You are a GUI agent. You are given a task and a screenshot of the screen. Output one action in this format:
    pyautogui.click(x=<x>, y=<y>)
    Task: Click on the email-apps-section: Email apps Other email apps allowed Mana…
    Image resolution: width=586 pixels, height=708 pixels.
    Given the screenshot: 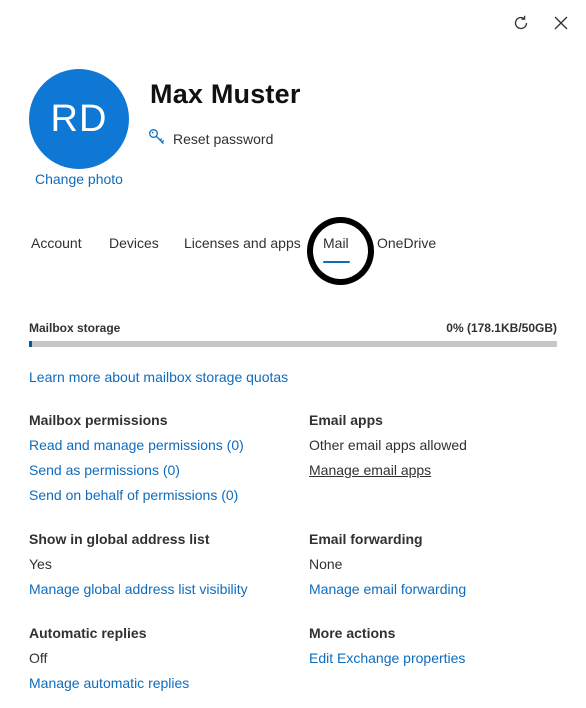 What is the action you would take?
    pyautogui.click(x=388, y=445)
    